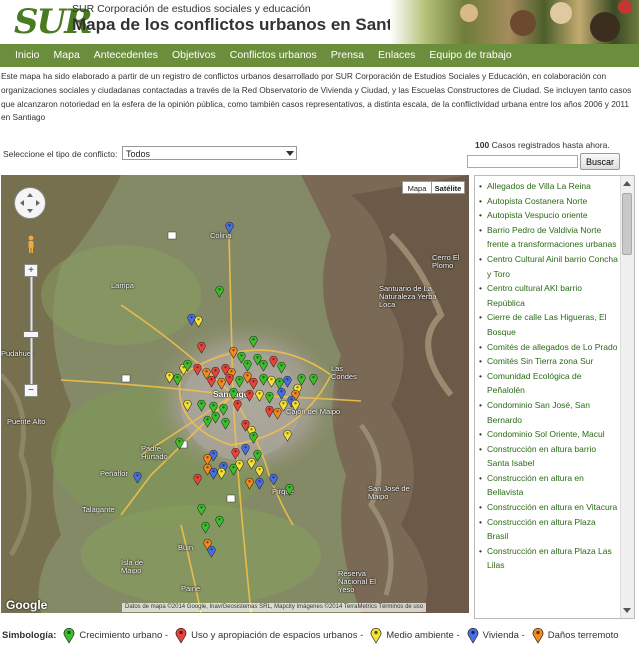 The height and width of the screenshot is (651, 639). Describe the element at coordinates (549, 383) in the screenshot. I see `case-list-item: Comunidad Ecológica de Peñalolén` at that location.